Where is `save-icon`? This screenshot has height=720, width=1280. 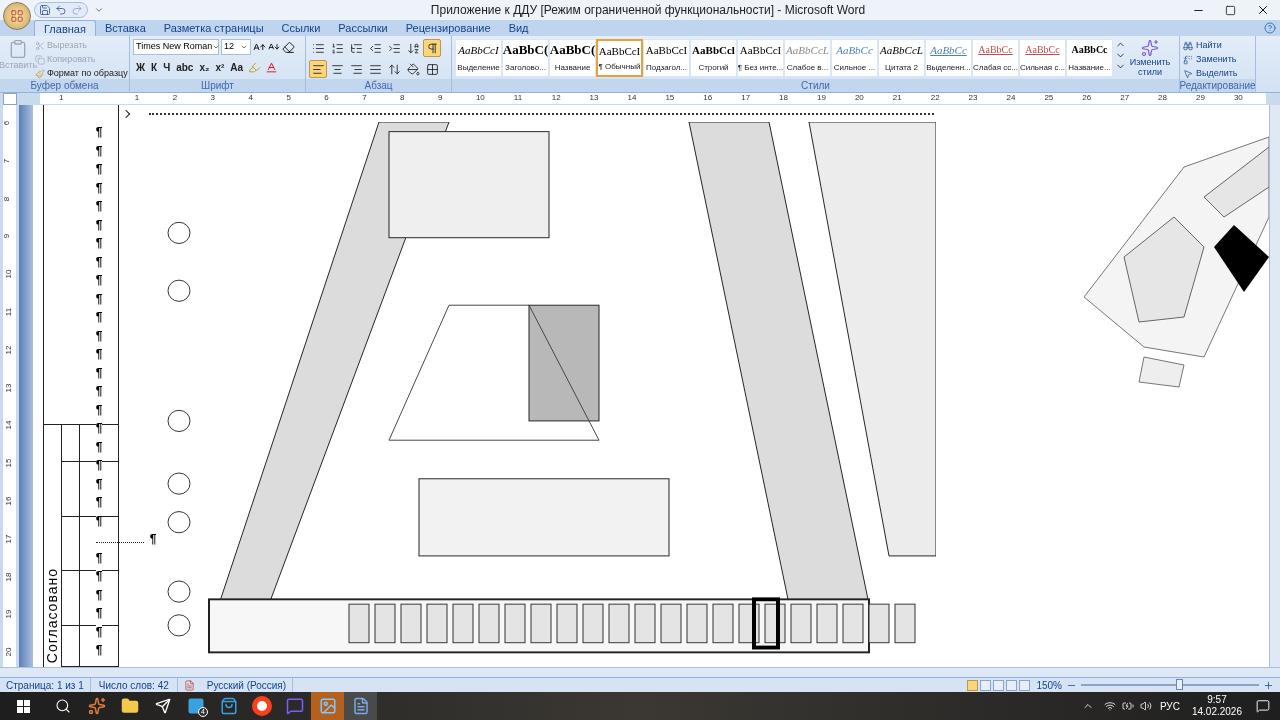 save-icon is located at coordinates (45, 10).